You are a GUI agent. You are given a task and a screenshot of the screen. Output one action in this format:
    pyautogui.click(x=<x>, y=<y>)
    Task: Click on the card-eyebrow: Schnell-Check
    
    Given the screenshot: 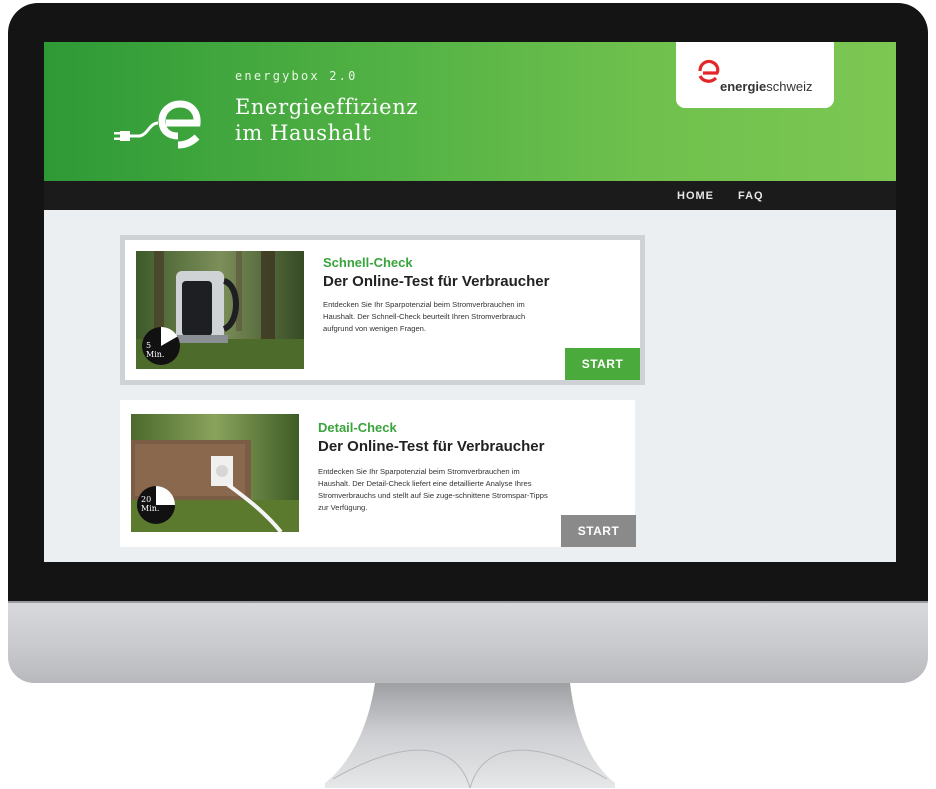 What is the action you would take?
    pyautogui.click(x=368, y=262)
    